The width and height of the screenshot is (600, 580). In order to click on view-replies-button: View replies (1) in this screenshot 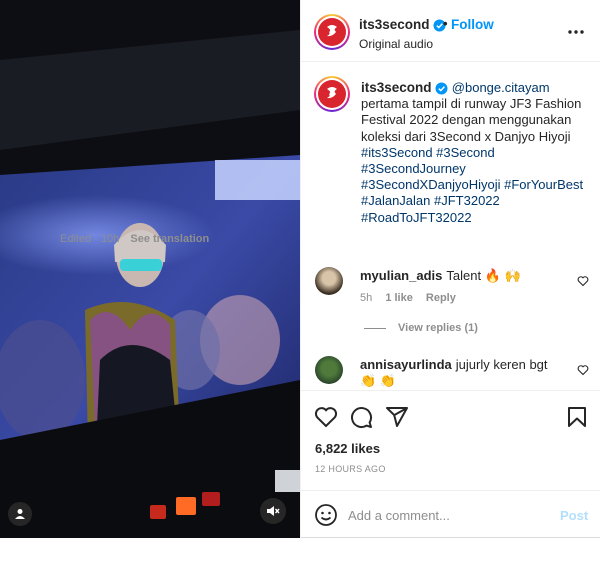, I will do `click(421, 328)`.